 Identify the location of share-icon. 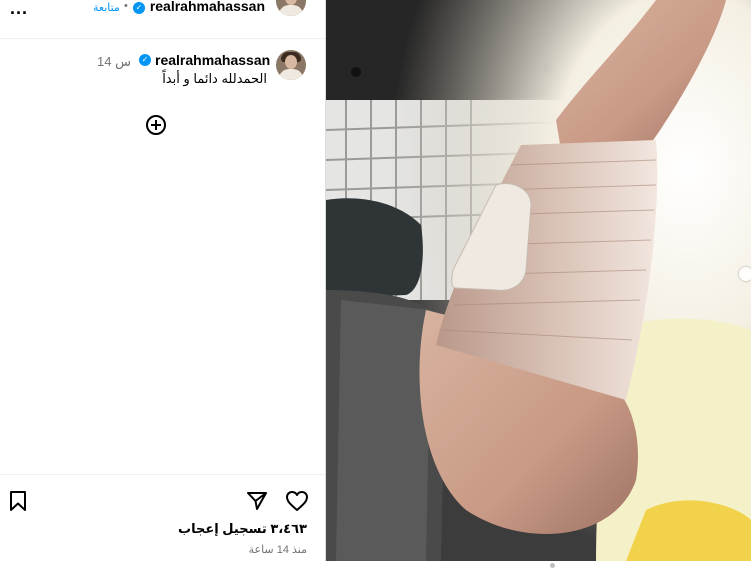
(257, 501).